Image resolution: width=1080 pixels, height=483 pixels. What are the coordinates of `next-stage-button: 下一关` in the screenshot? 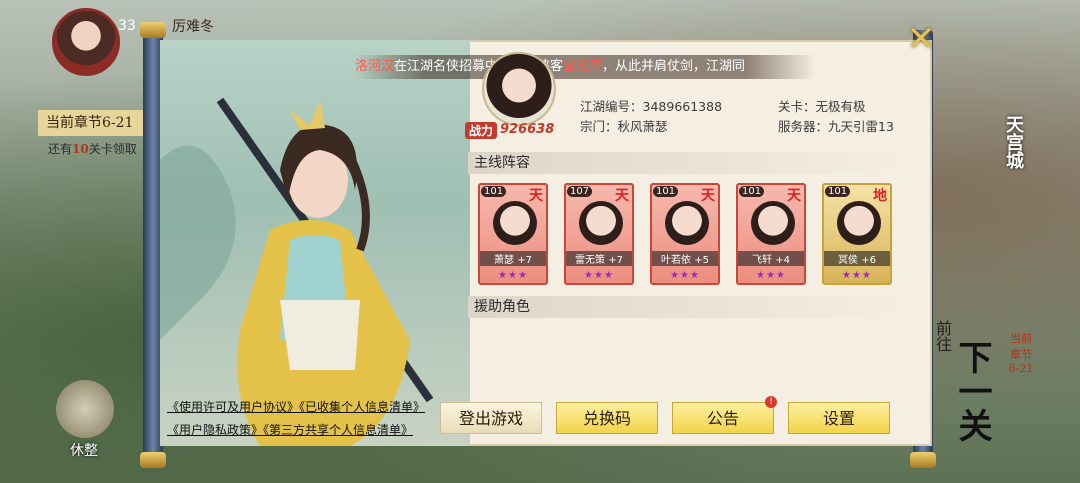 It's located at (974, 395).